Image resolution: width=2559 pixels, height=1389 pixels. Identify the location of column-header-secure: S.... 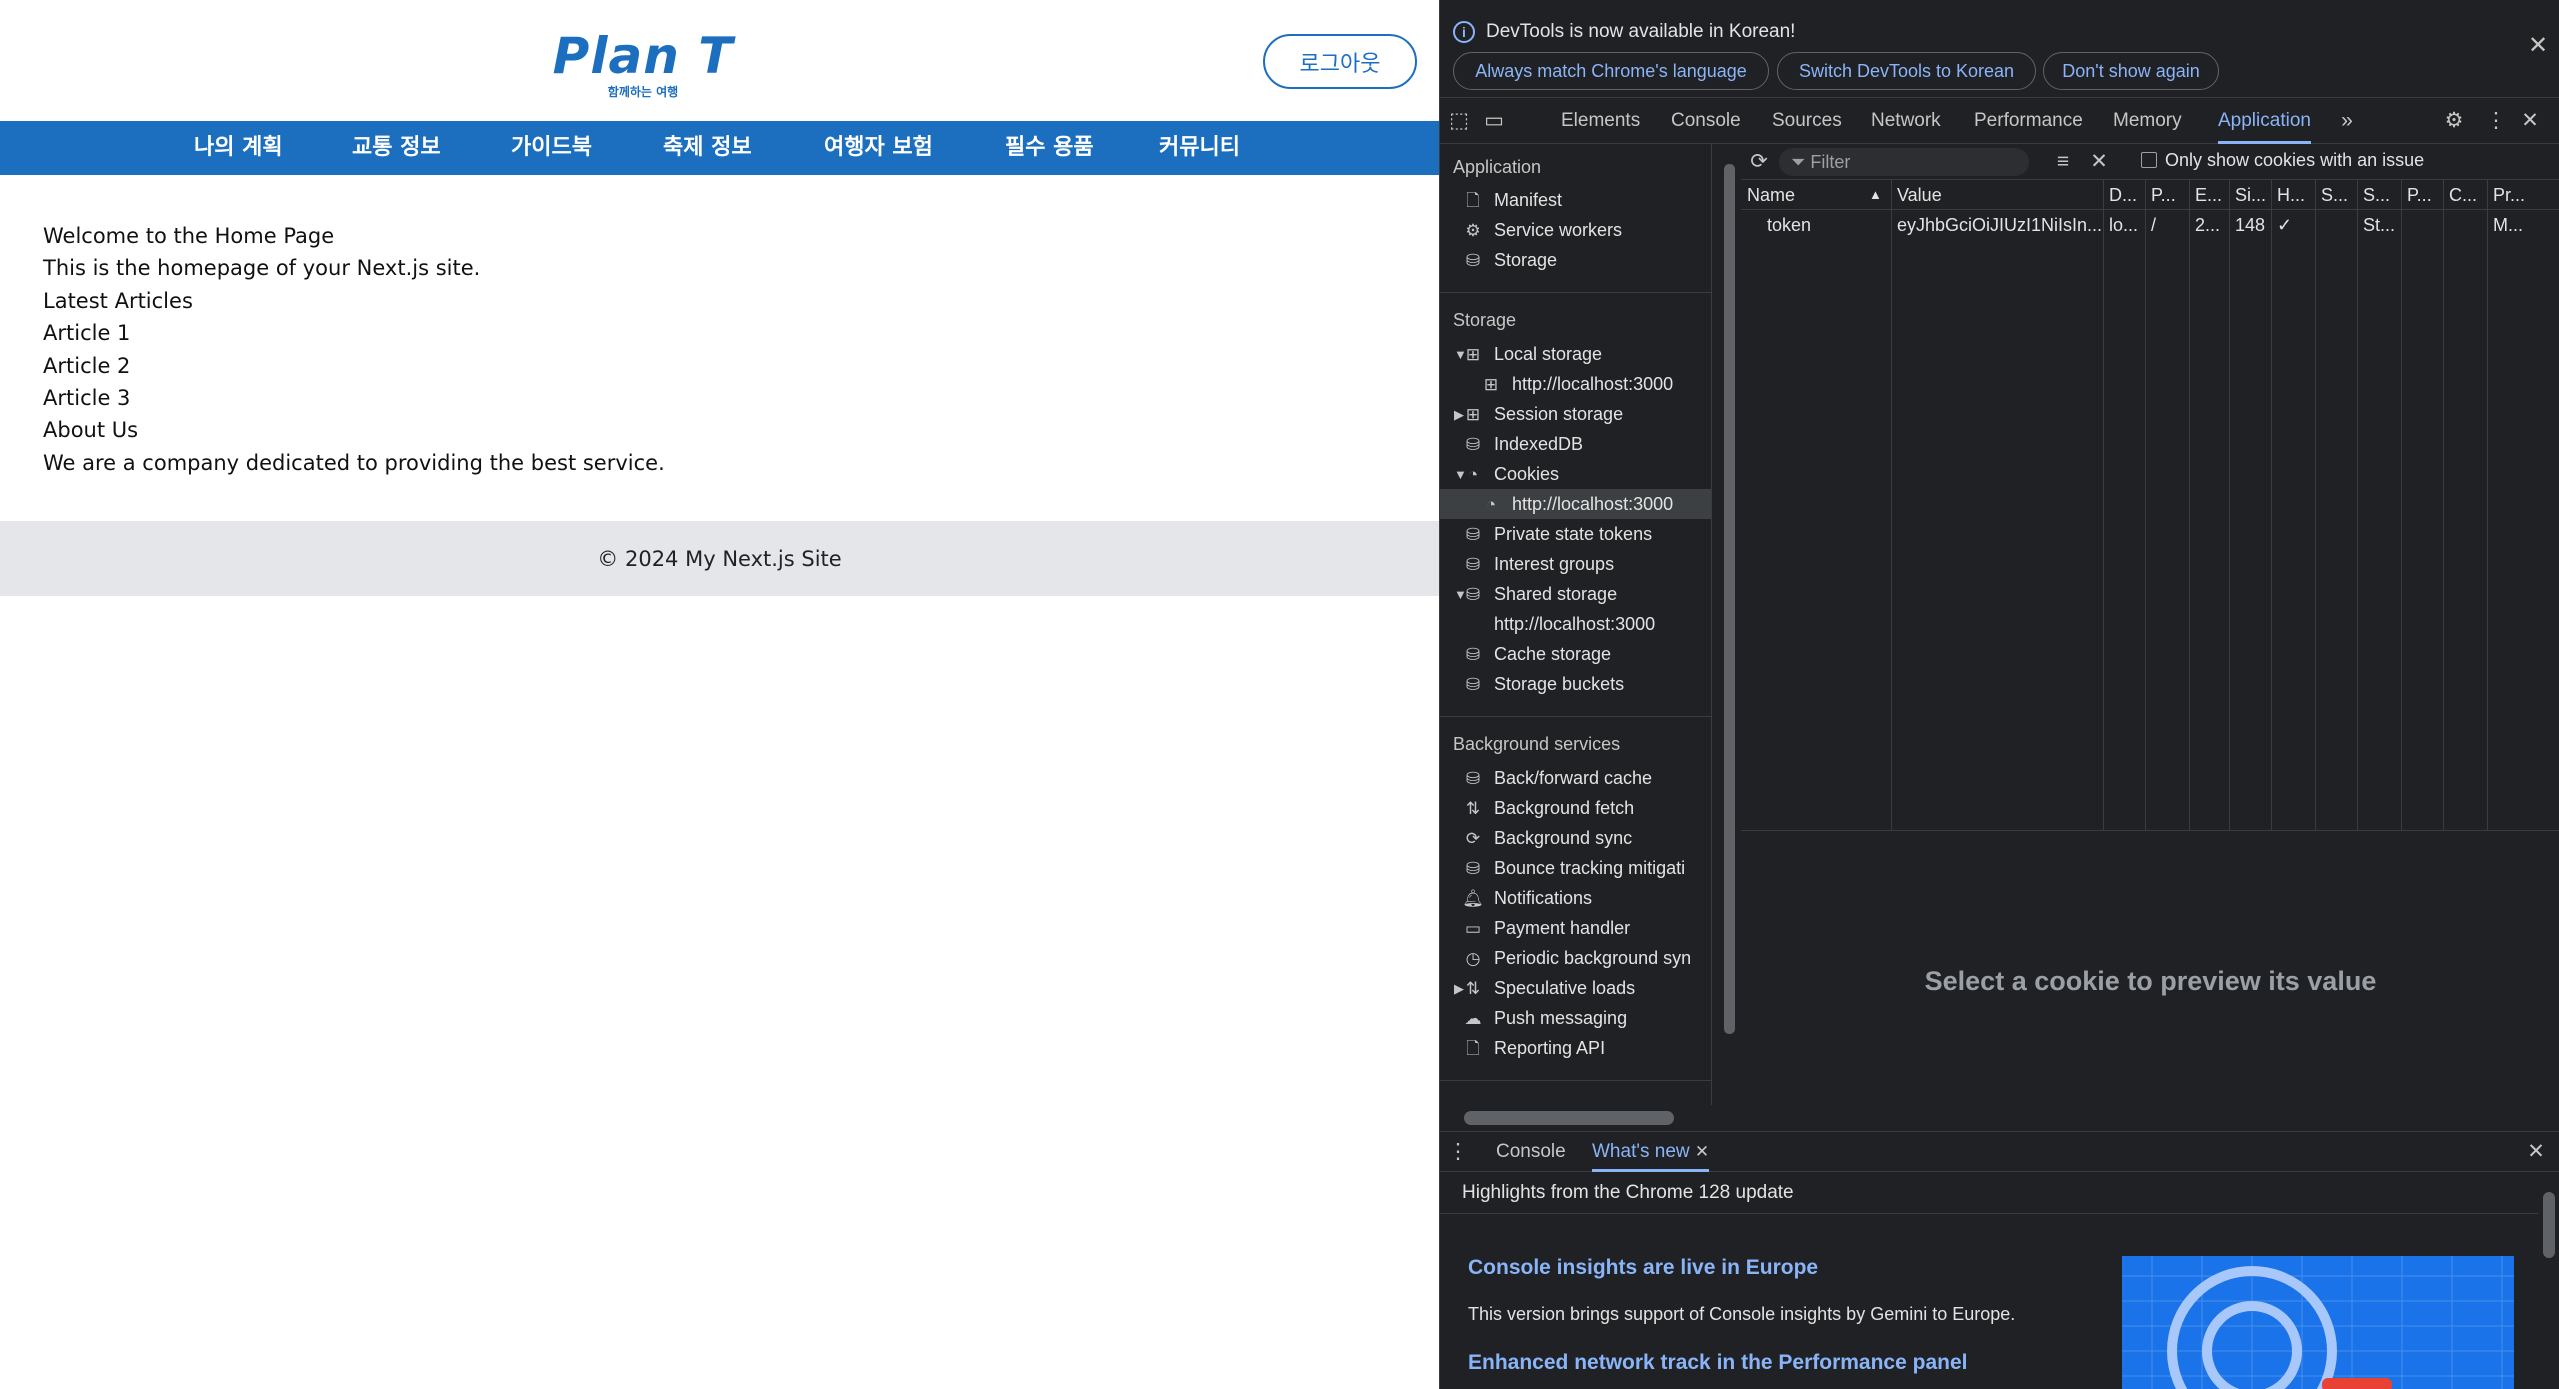
(2336, 195).